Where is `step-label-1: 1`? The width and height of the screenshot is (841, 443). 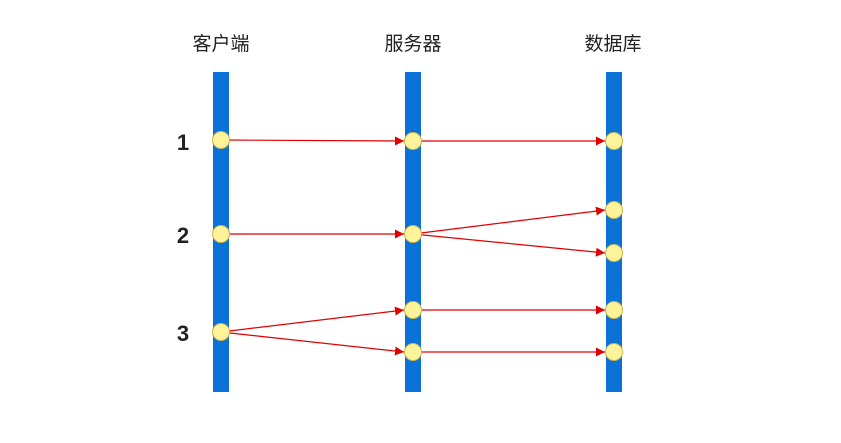
step-label-1: 1 is located at coordinates (183, 142).